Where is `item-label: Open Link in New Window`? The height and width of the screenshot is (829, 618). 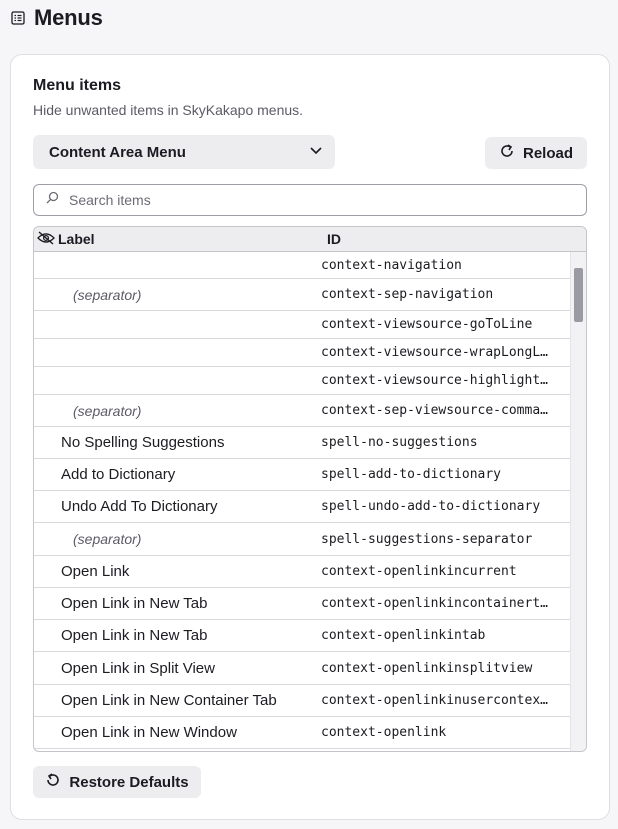
item-label: Open Link in New Window is located at coordinates (149, 732).